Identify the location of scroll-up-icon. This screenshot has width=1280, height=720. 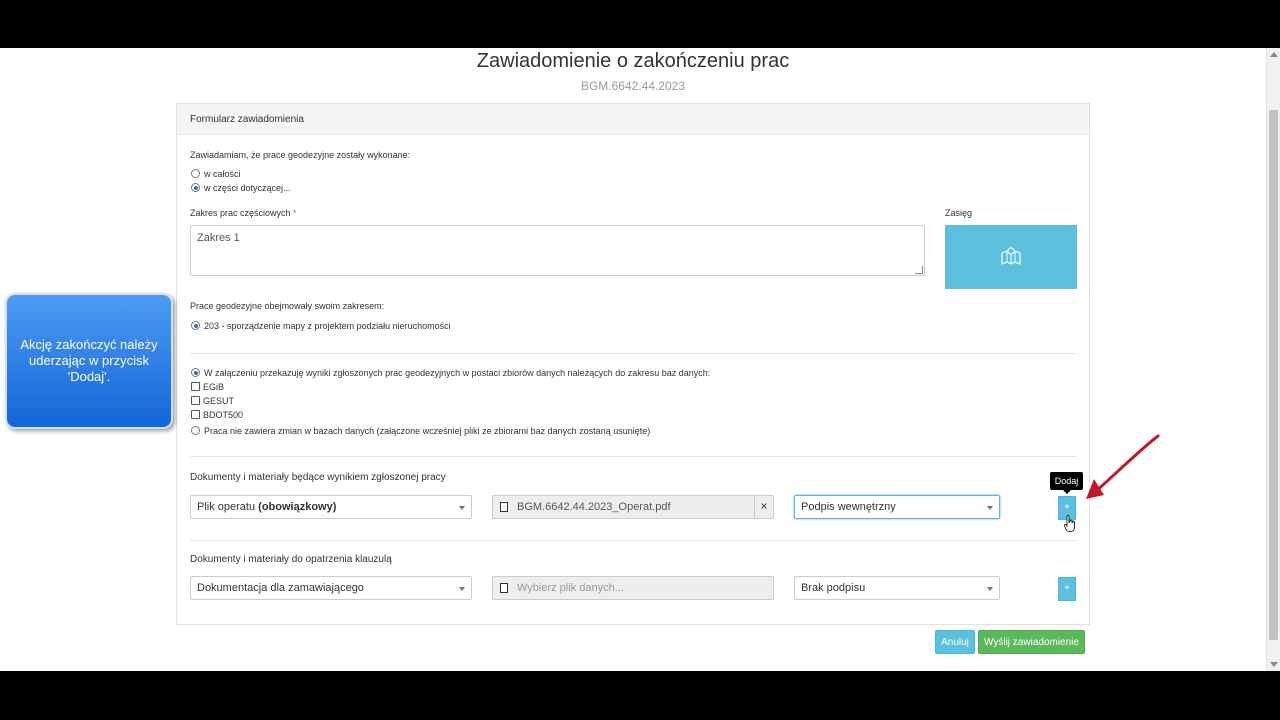
(1274, 54).